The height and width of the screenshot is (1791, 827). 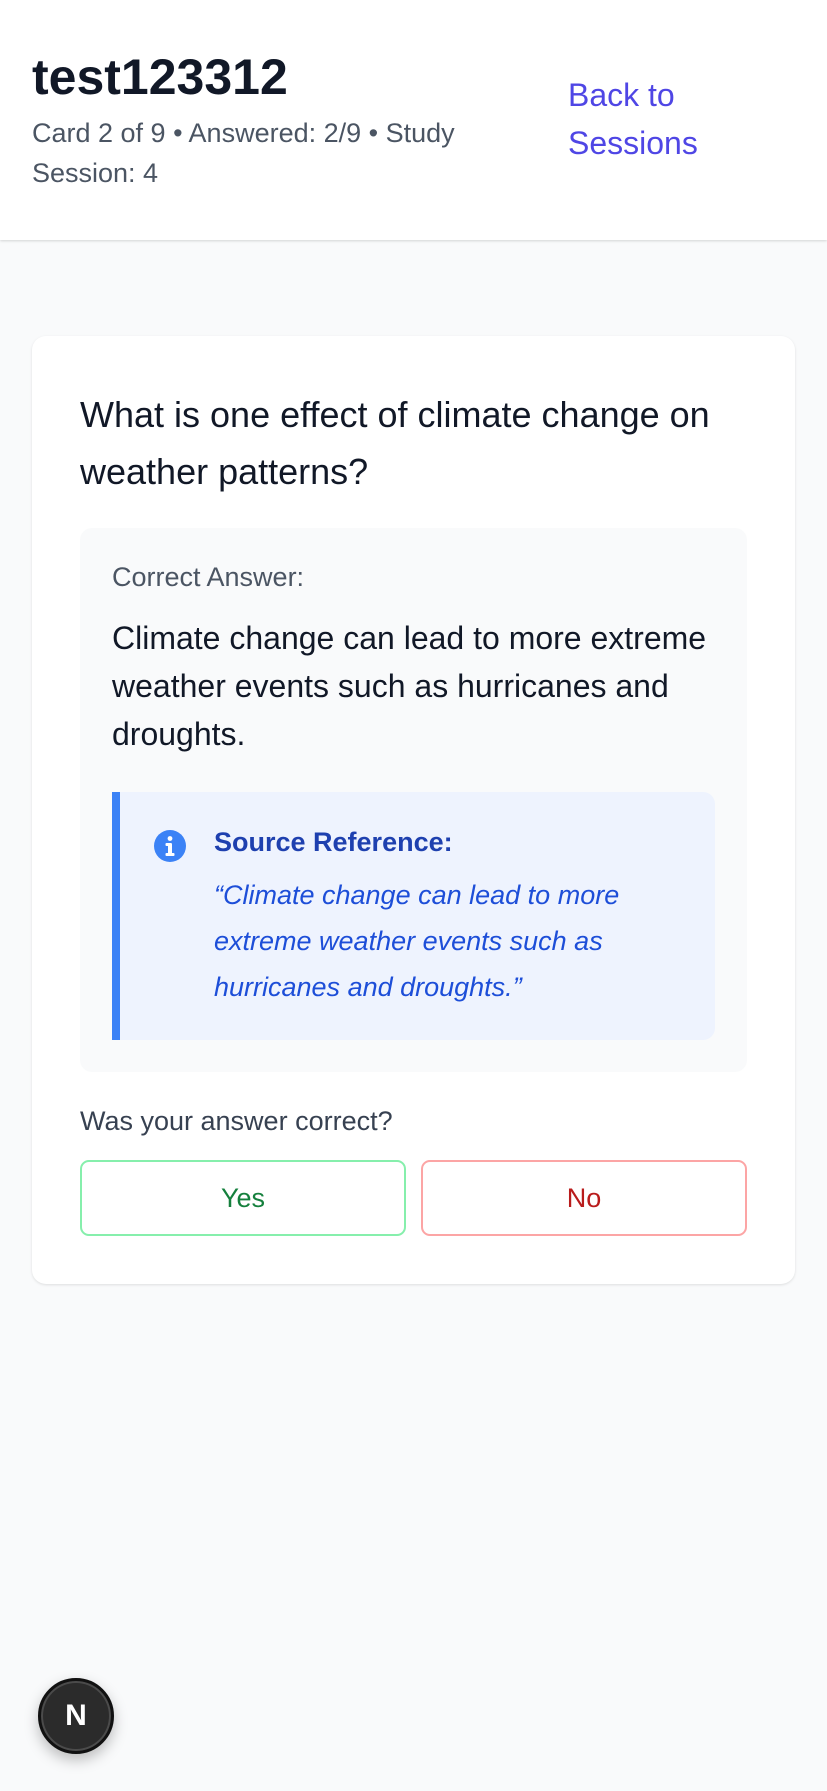 I want to click on info-icon, so click(x=170, y=846).